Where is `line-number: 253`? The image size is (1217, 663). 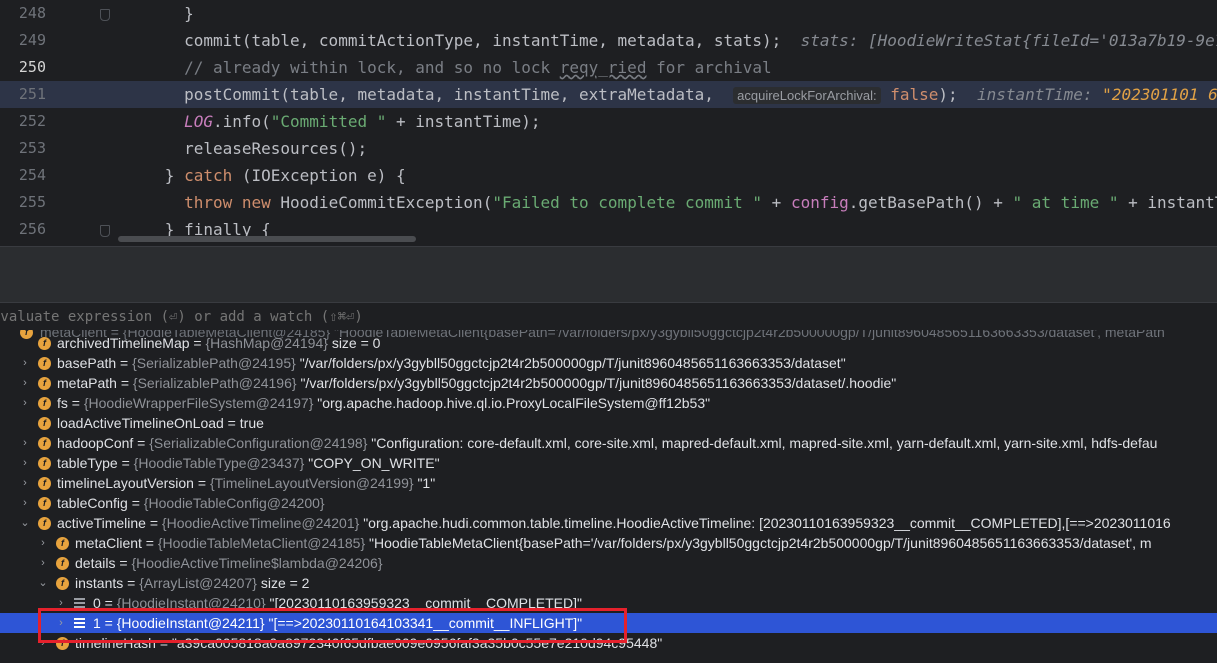 line-number: 253 is located at coordinates (23, 148).